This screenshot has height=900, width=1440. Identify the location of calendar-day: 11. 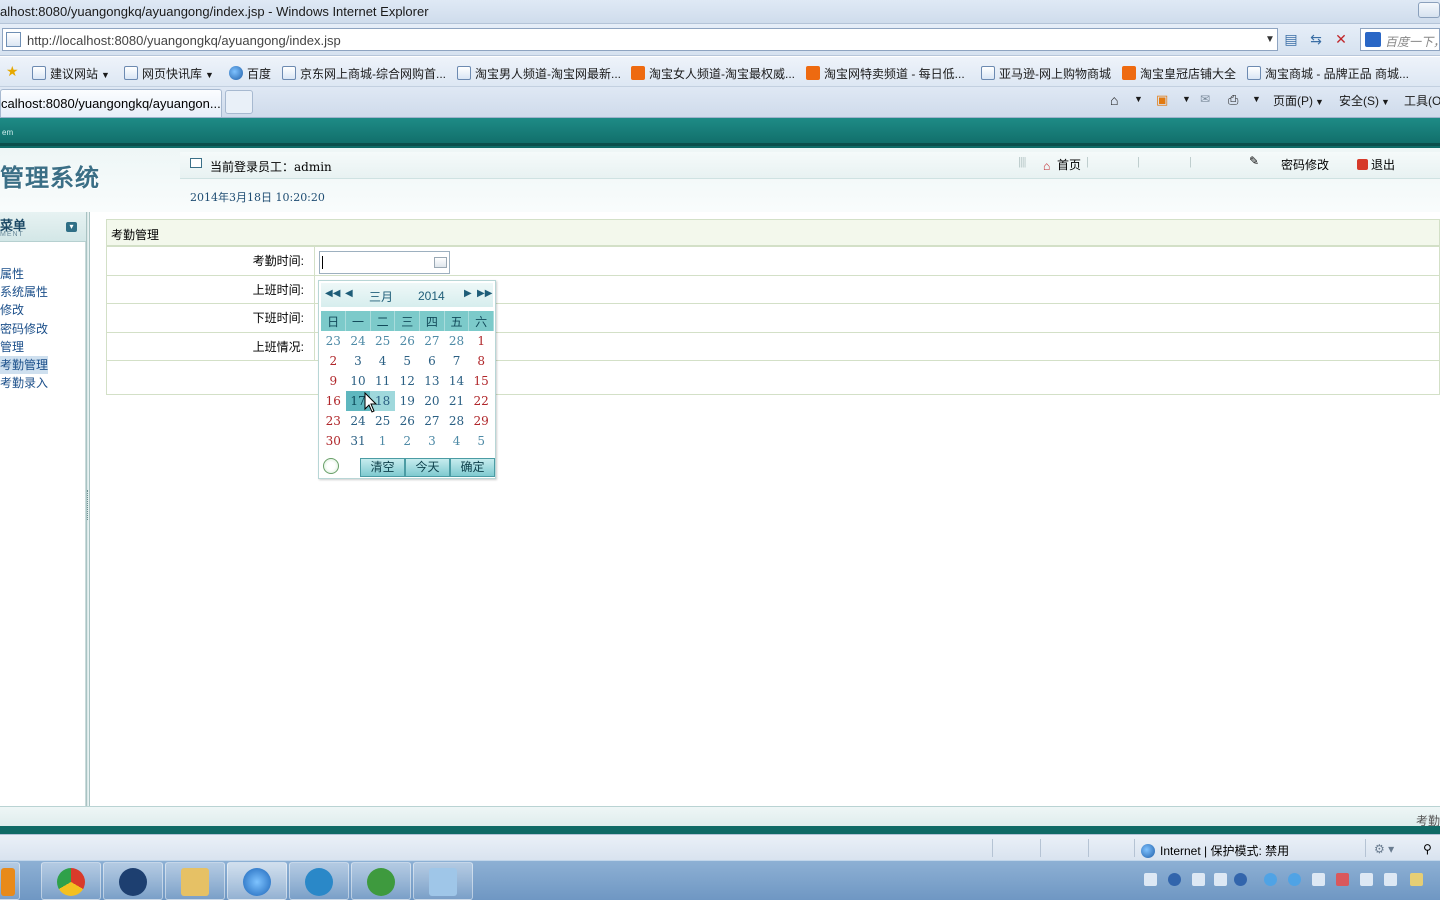
(382, 381).